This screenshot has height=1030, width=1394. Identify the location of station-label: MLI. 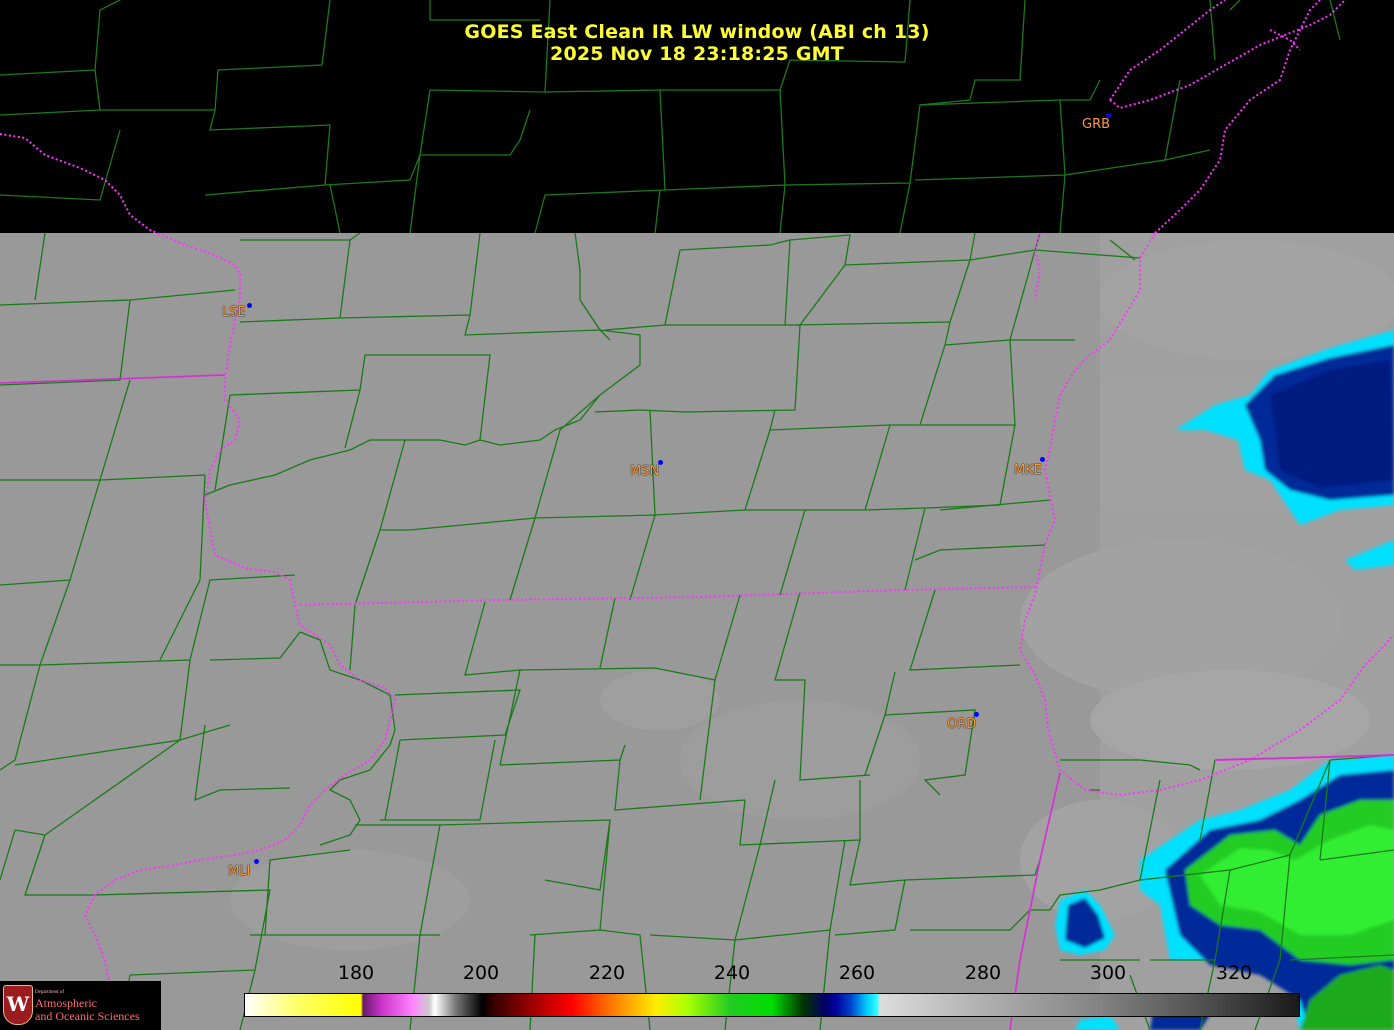
(239, 871).